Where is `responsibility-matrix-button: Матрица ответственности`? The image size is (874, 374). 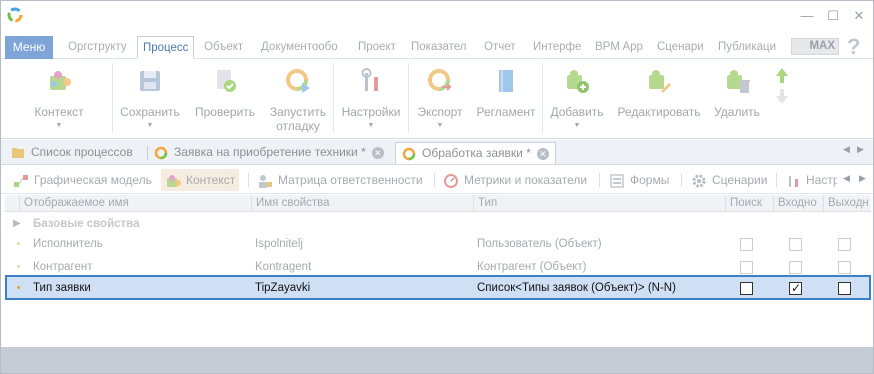
responsibility-matrix-button: Матрица ответственности is located at coordinates (340, 180).